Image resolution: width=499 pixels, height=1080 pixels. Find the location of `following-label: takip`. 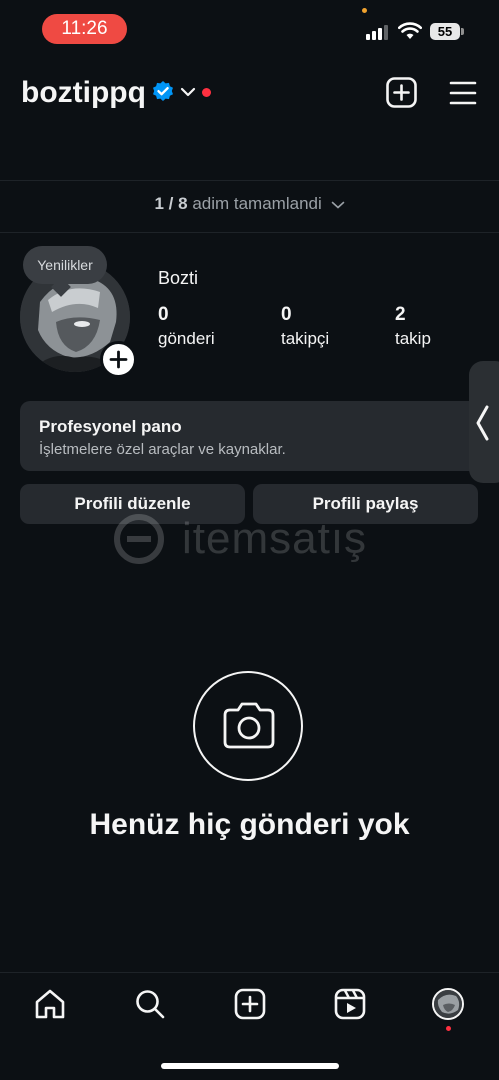

following-label: takip is located at coordinates (413, 339).